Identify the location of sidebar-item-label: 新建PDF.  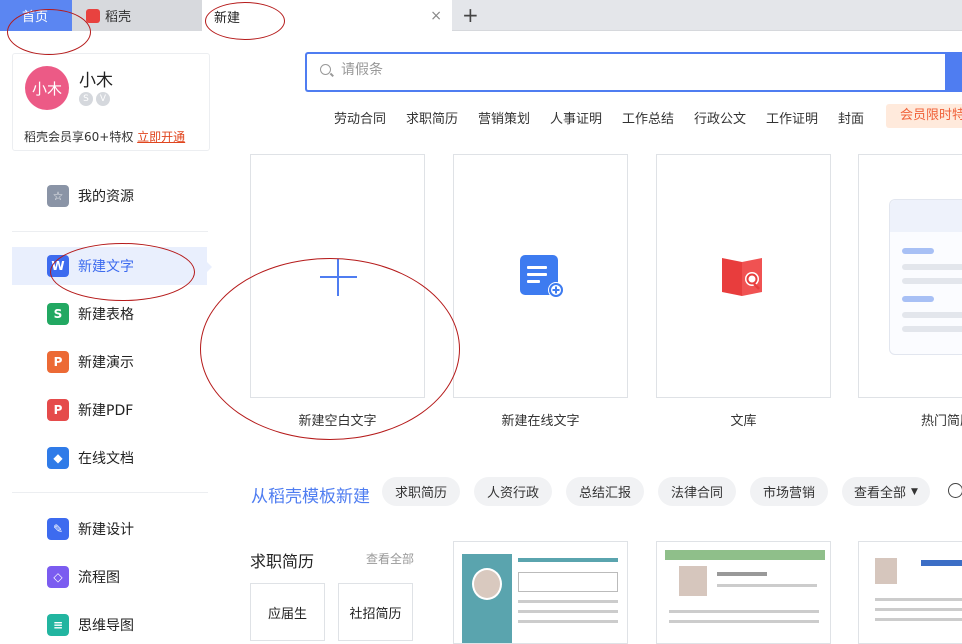
(106, 411).